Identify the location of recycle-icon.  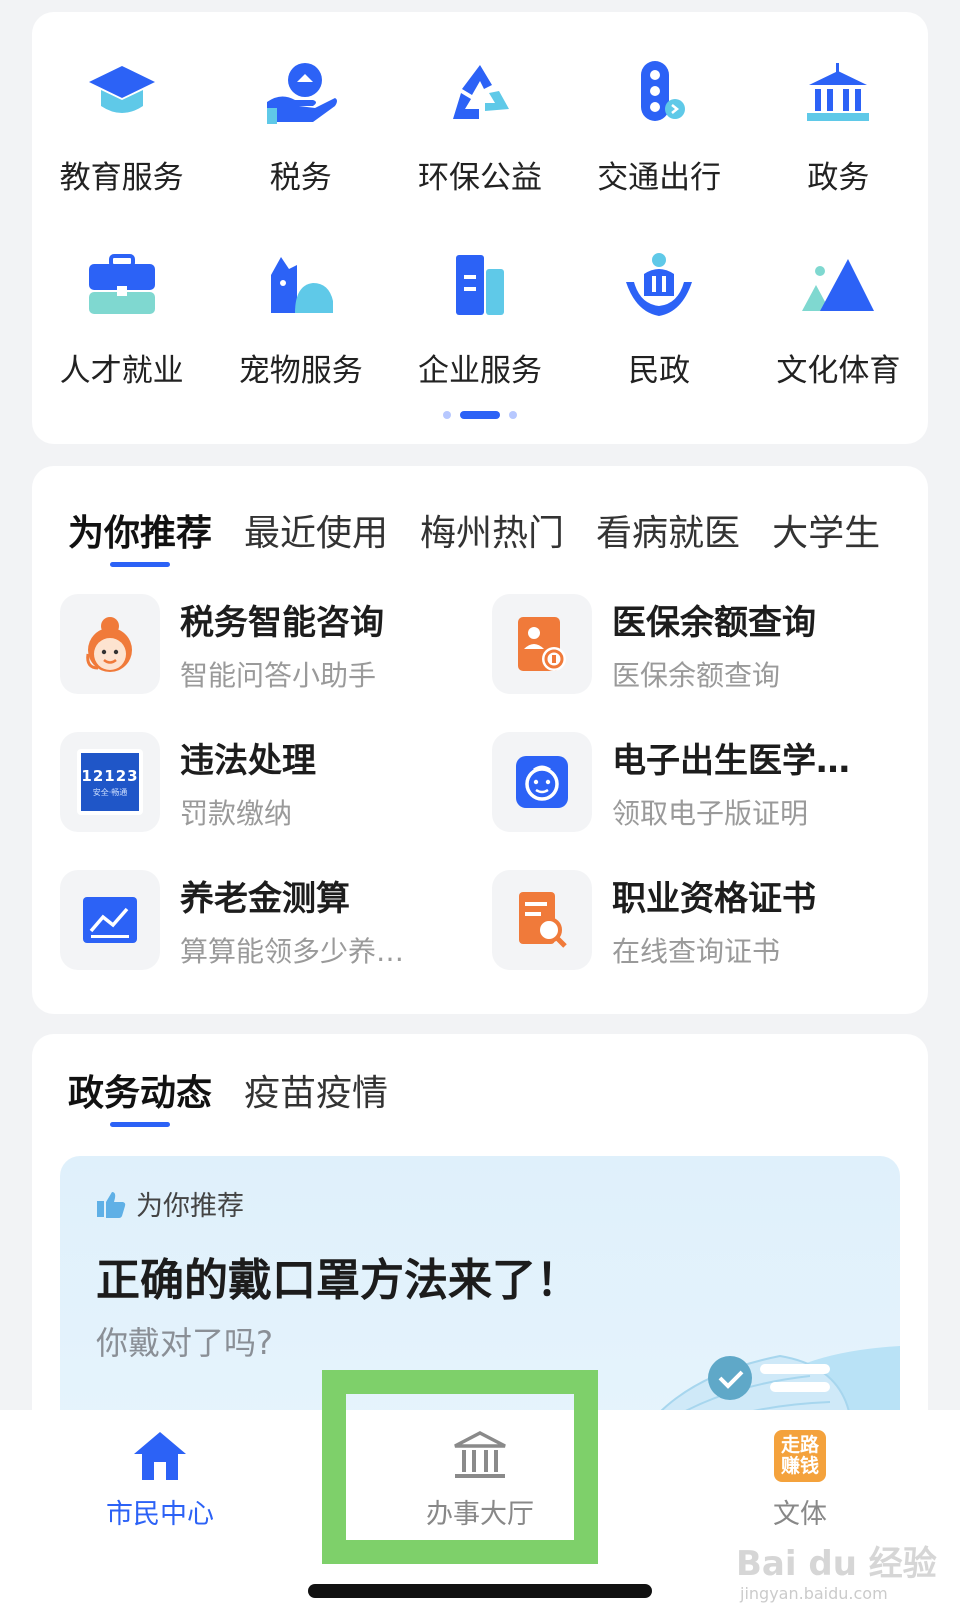
(480, 92).